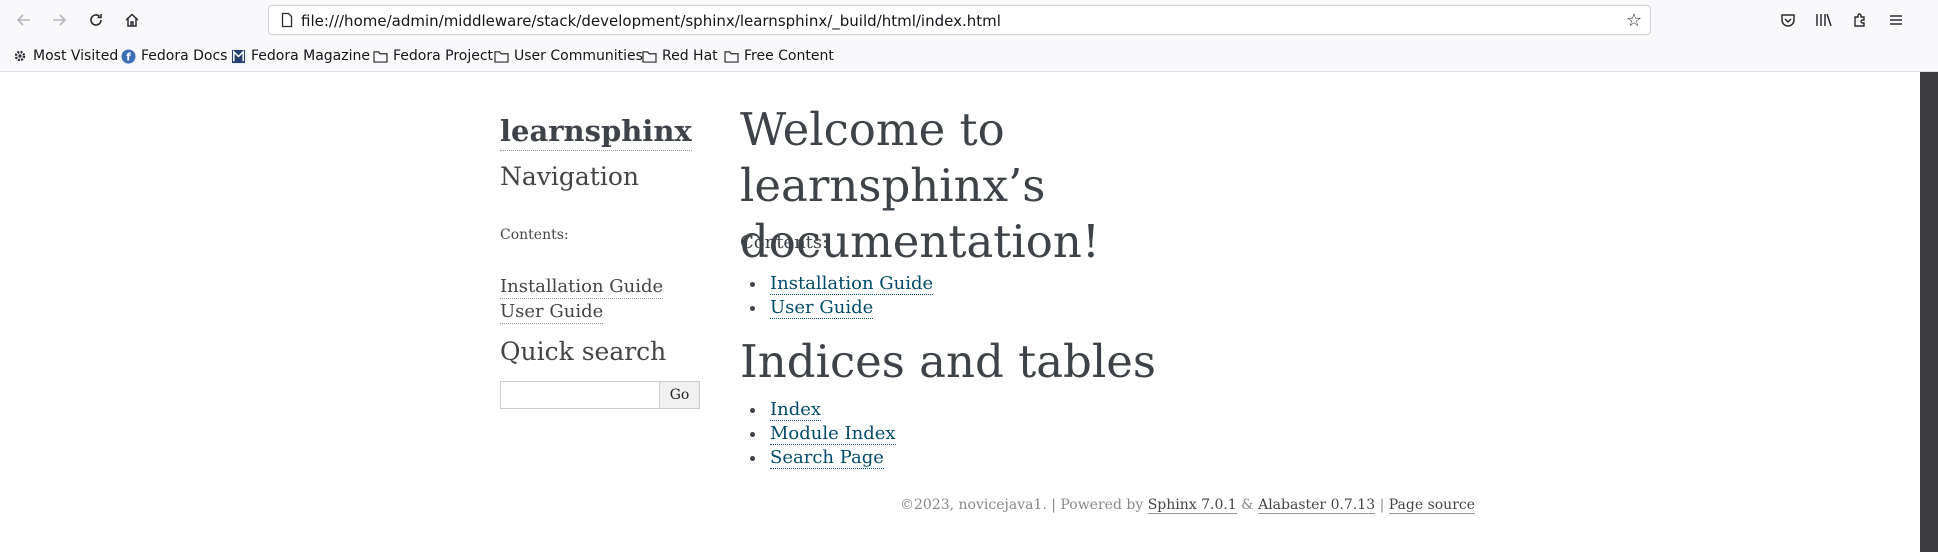 The height and width of the screenshot is (552, 1938). Describe the element at coordinates (582, 287) in the screenshot. I see `sidebar-link-installation-guide: Installation Guide` at that location.